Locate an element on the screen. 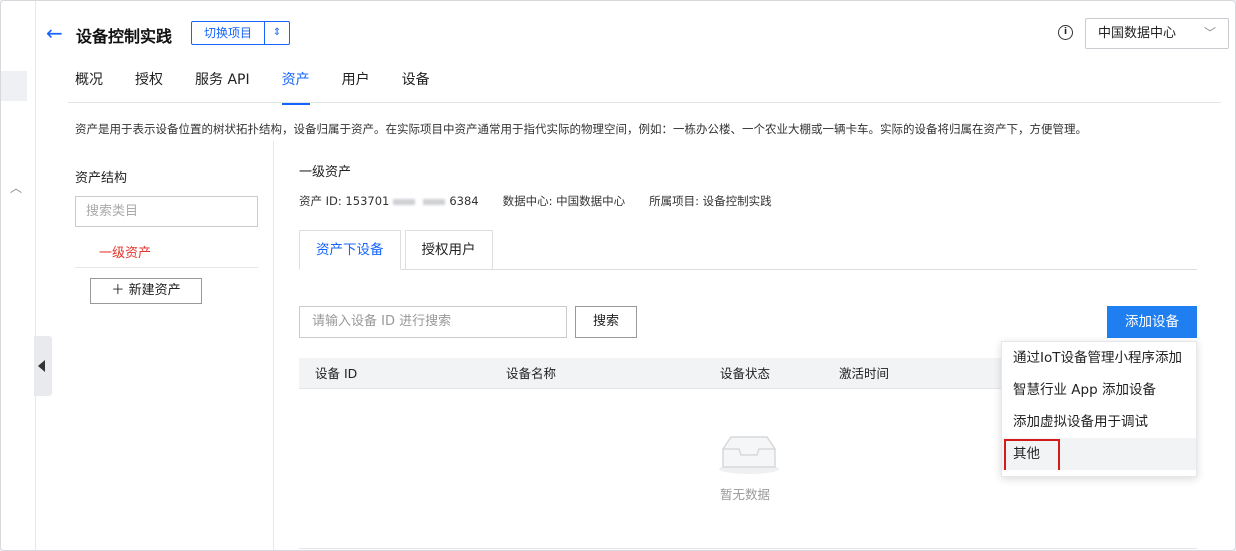 Image resolution: width=1236 pixels, height=551 pixels. asset-id: 资产 ID: 153701 6384 is located at coordinates (389, 201).